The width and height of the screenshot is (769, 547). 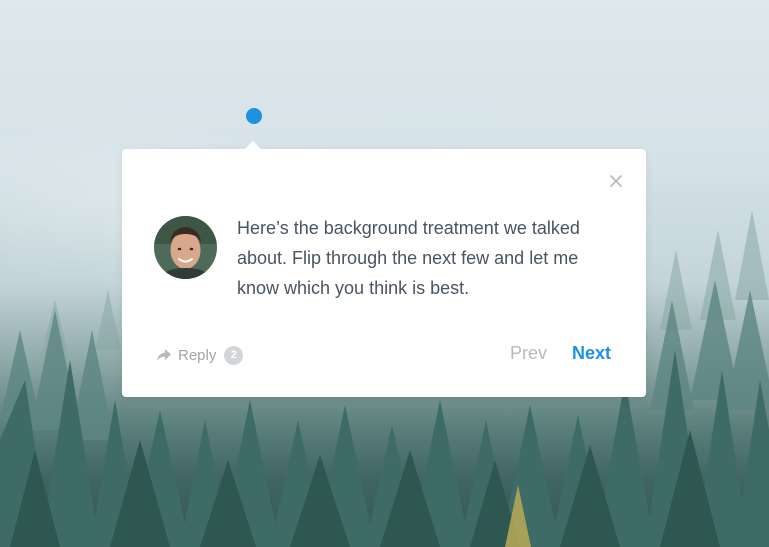 I want to click on avatar-icon, so click(x=185, y=247).